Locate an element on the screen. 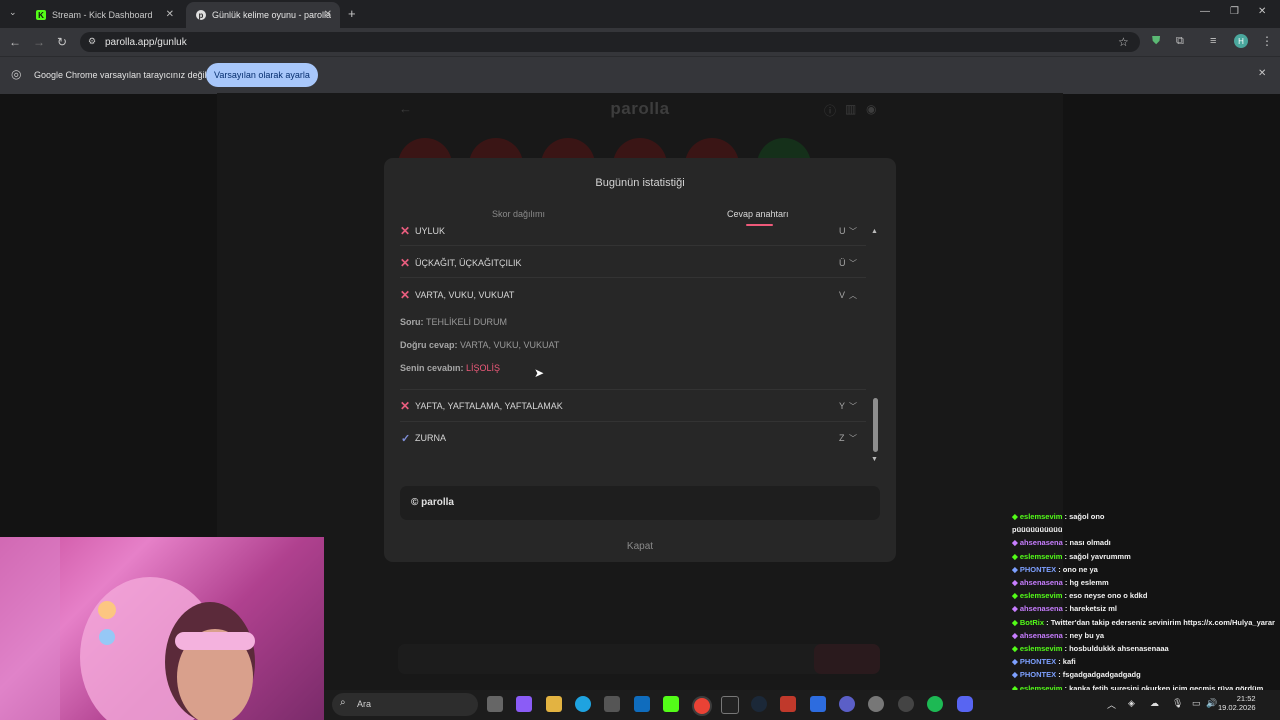  close-modal-button: Kapat is located at coordinates (640, 546).